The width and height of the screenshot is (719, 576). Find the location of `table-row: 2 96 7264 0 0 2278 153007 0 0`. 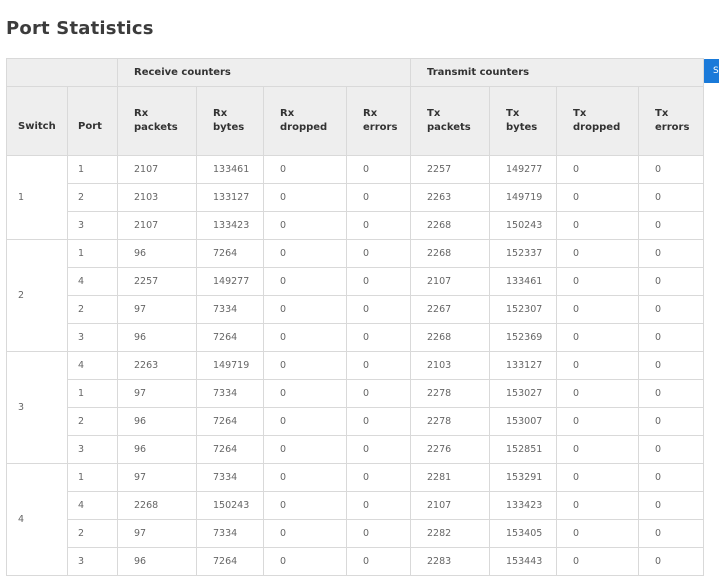

table-row: 2 96 7264 0 0 2278 153007 0 0 is located at coordinates (356, 421).